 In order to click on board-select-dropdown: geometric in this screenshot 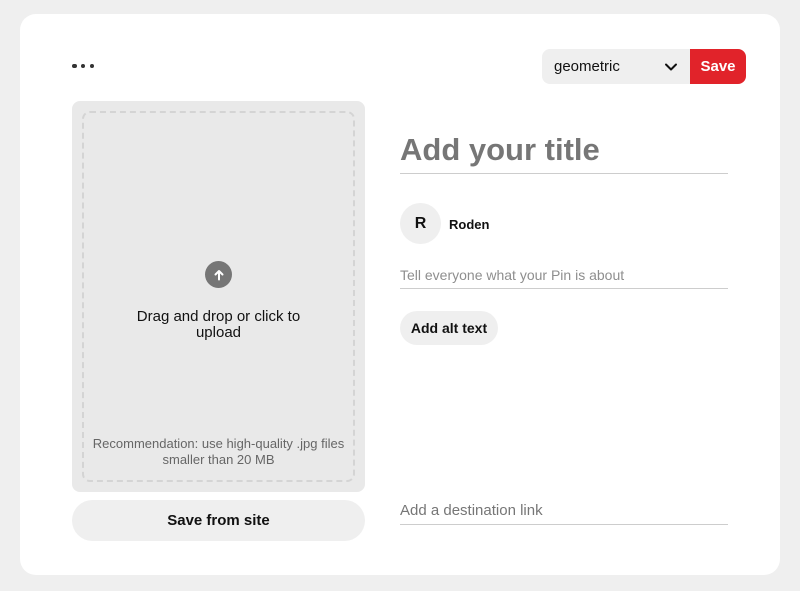, I will do `click(616, 66)`.